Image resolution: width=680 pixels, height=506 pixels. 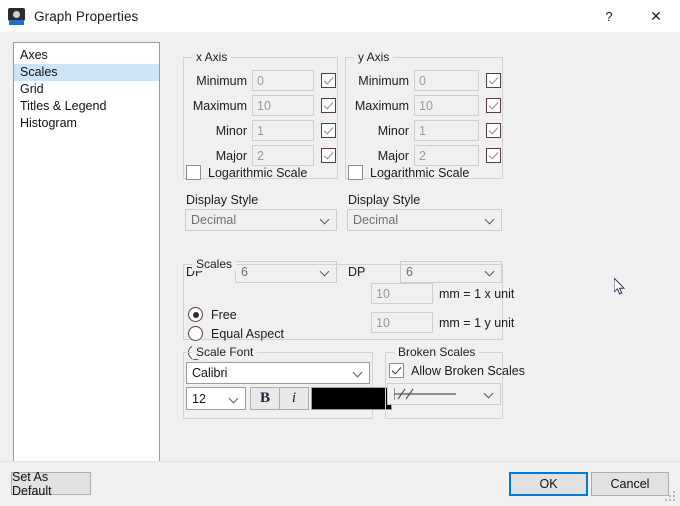 I want to click on italic-button: i, so click(x=294, y=398).